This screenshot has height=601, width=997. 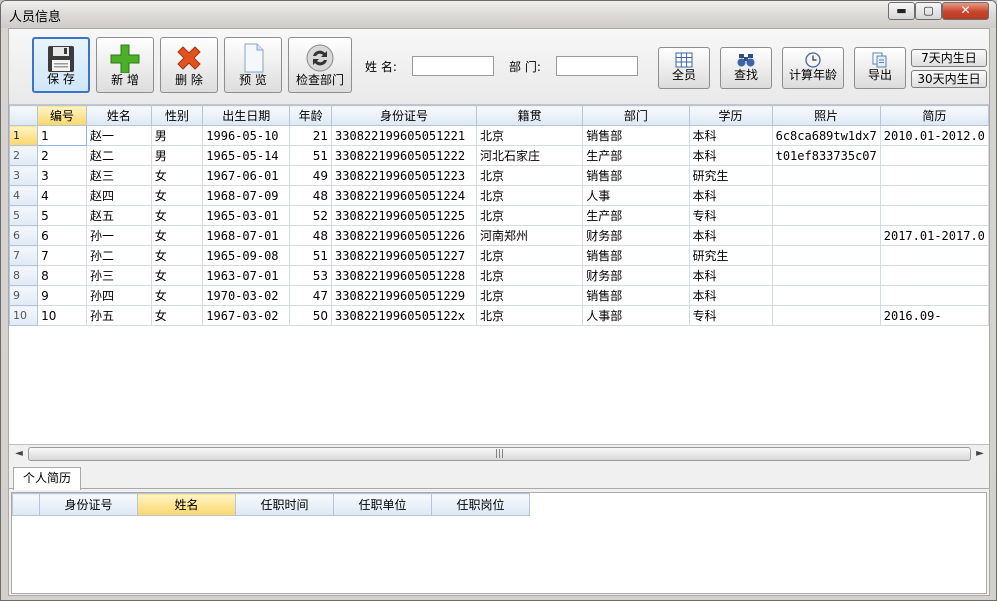 What do you see at coordinates (88, 504) in the screenshot?
I see `resume-header-id-number: 身份证号` at bounding box center [88, 504].